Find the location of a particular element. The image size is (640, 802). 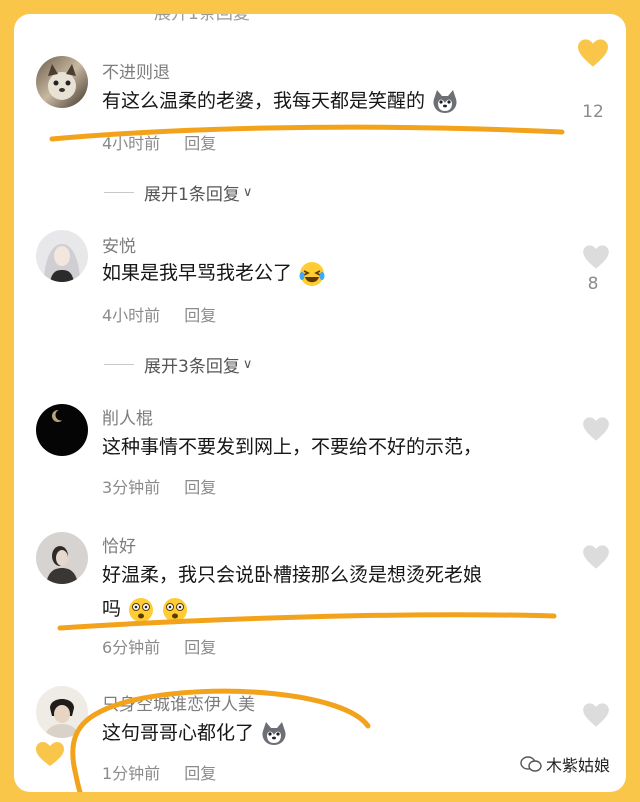

wechat-icon is located at coordinates (531, 764).